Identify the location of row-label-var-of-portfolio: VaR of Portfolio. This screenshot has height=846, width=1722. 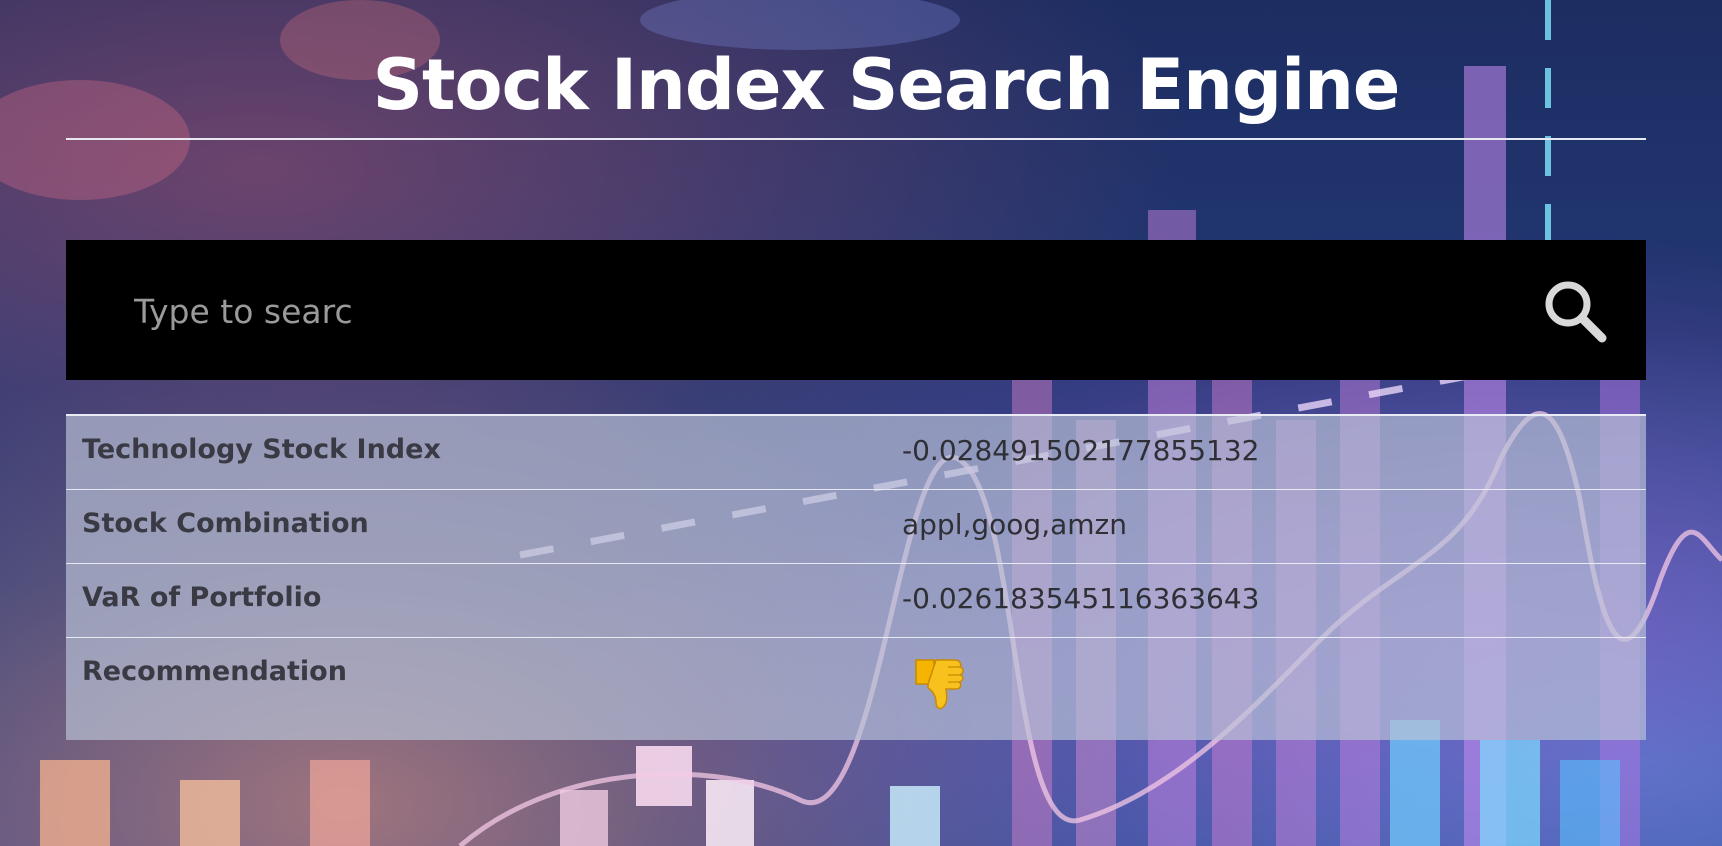
(202, 597).